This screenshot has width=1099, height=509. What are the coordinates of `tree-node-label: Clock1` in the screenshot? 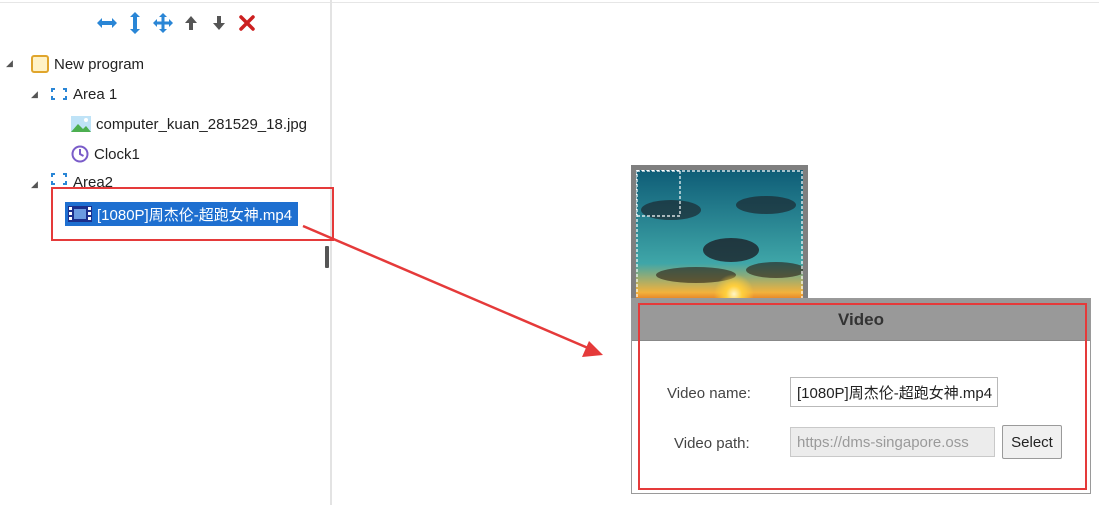 It's located at (117, 154).